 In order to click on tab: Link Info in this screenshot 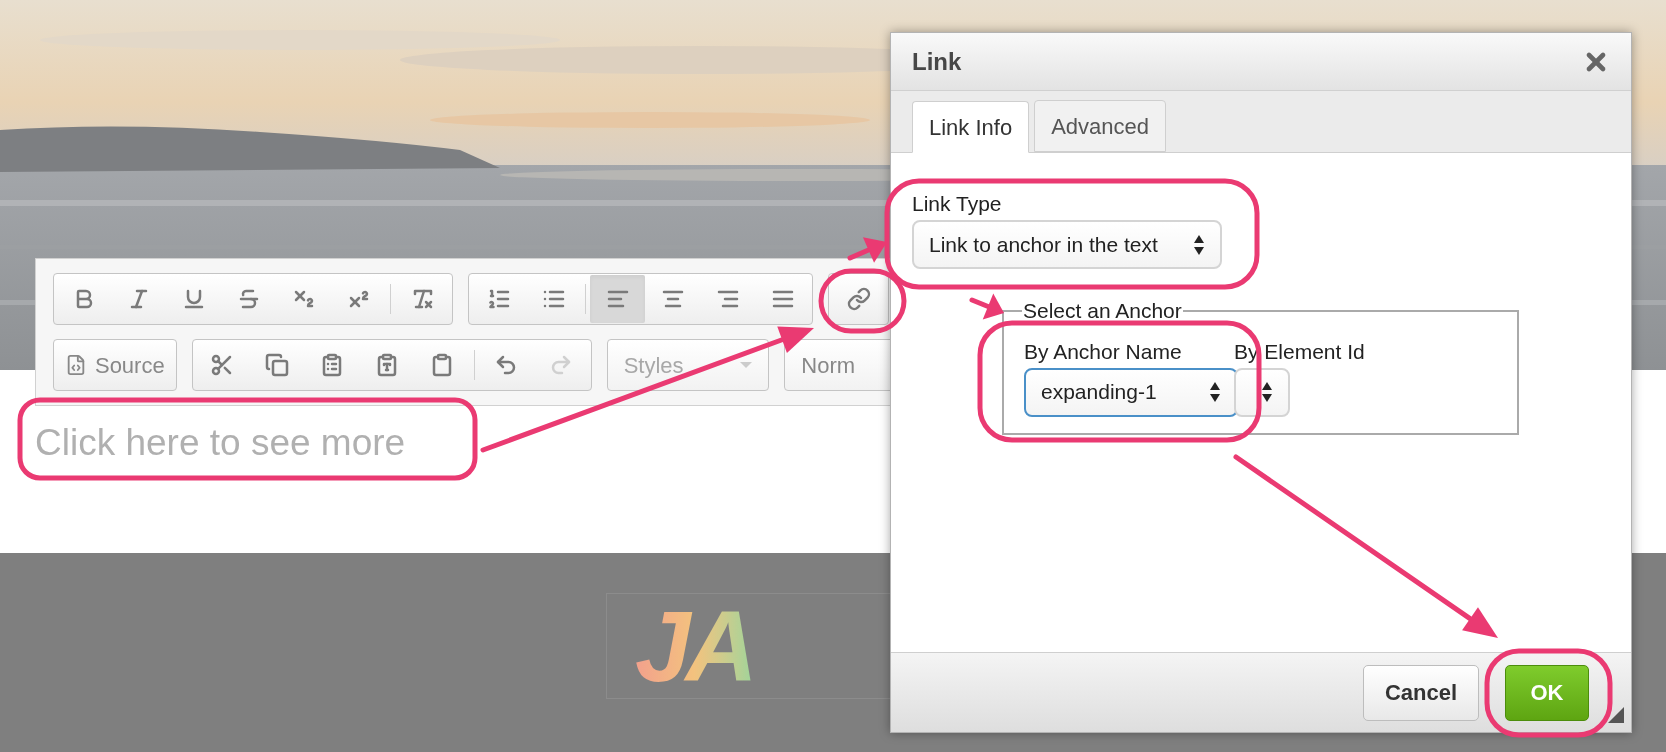, I will do `click(971, 127)`.